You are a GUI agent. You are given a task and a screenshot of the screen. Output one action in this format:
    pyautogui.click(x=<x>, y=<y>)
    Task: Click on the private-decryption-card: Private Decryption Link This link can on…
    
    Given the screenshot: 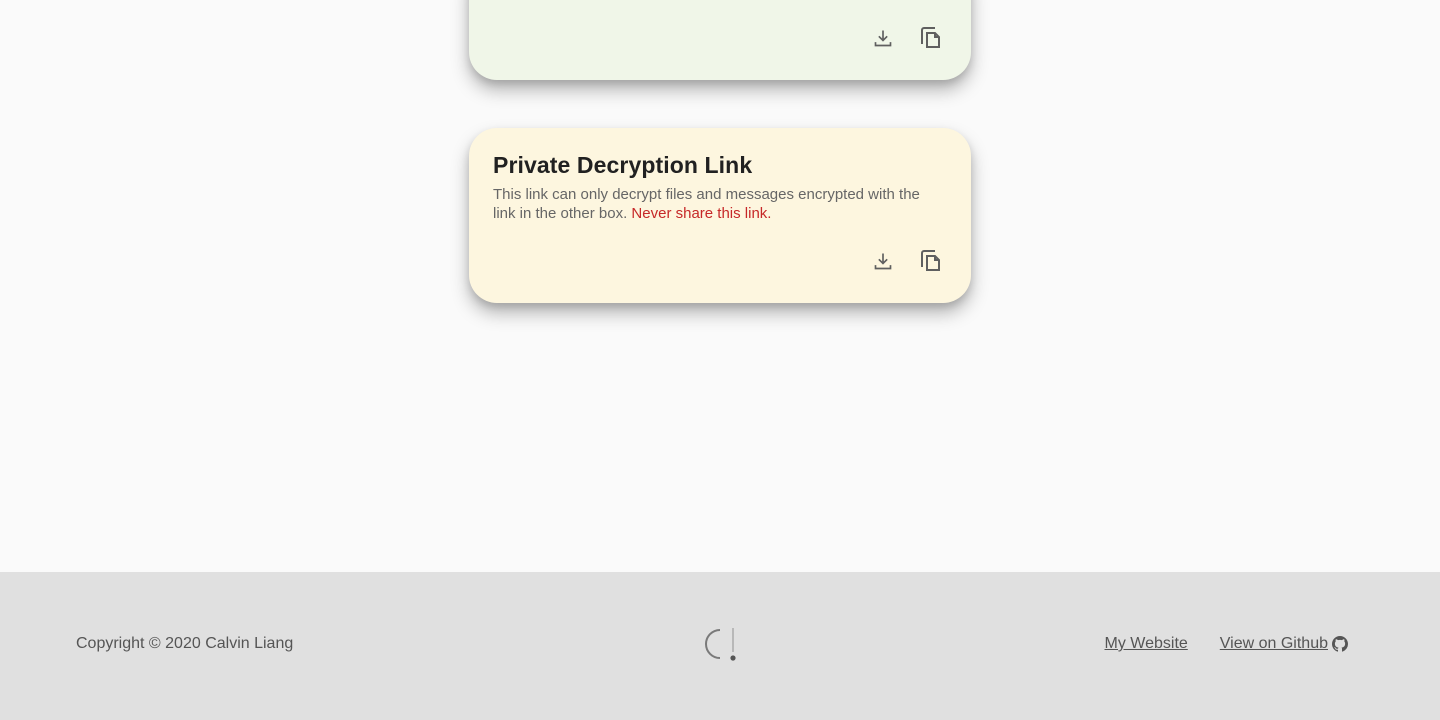 What is the action you would take?
    pyautogui.click(x=720, y=215)
    